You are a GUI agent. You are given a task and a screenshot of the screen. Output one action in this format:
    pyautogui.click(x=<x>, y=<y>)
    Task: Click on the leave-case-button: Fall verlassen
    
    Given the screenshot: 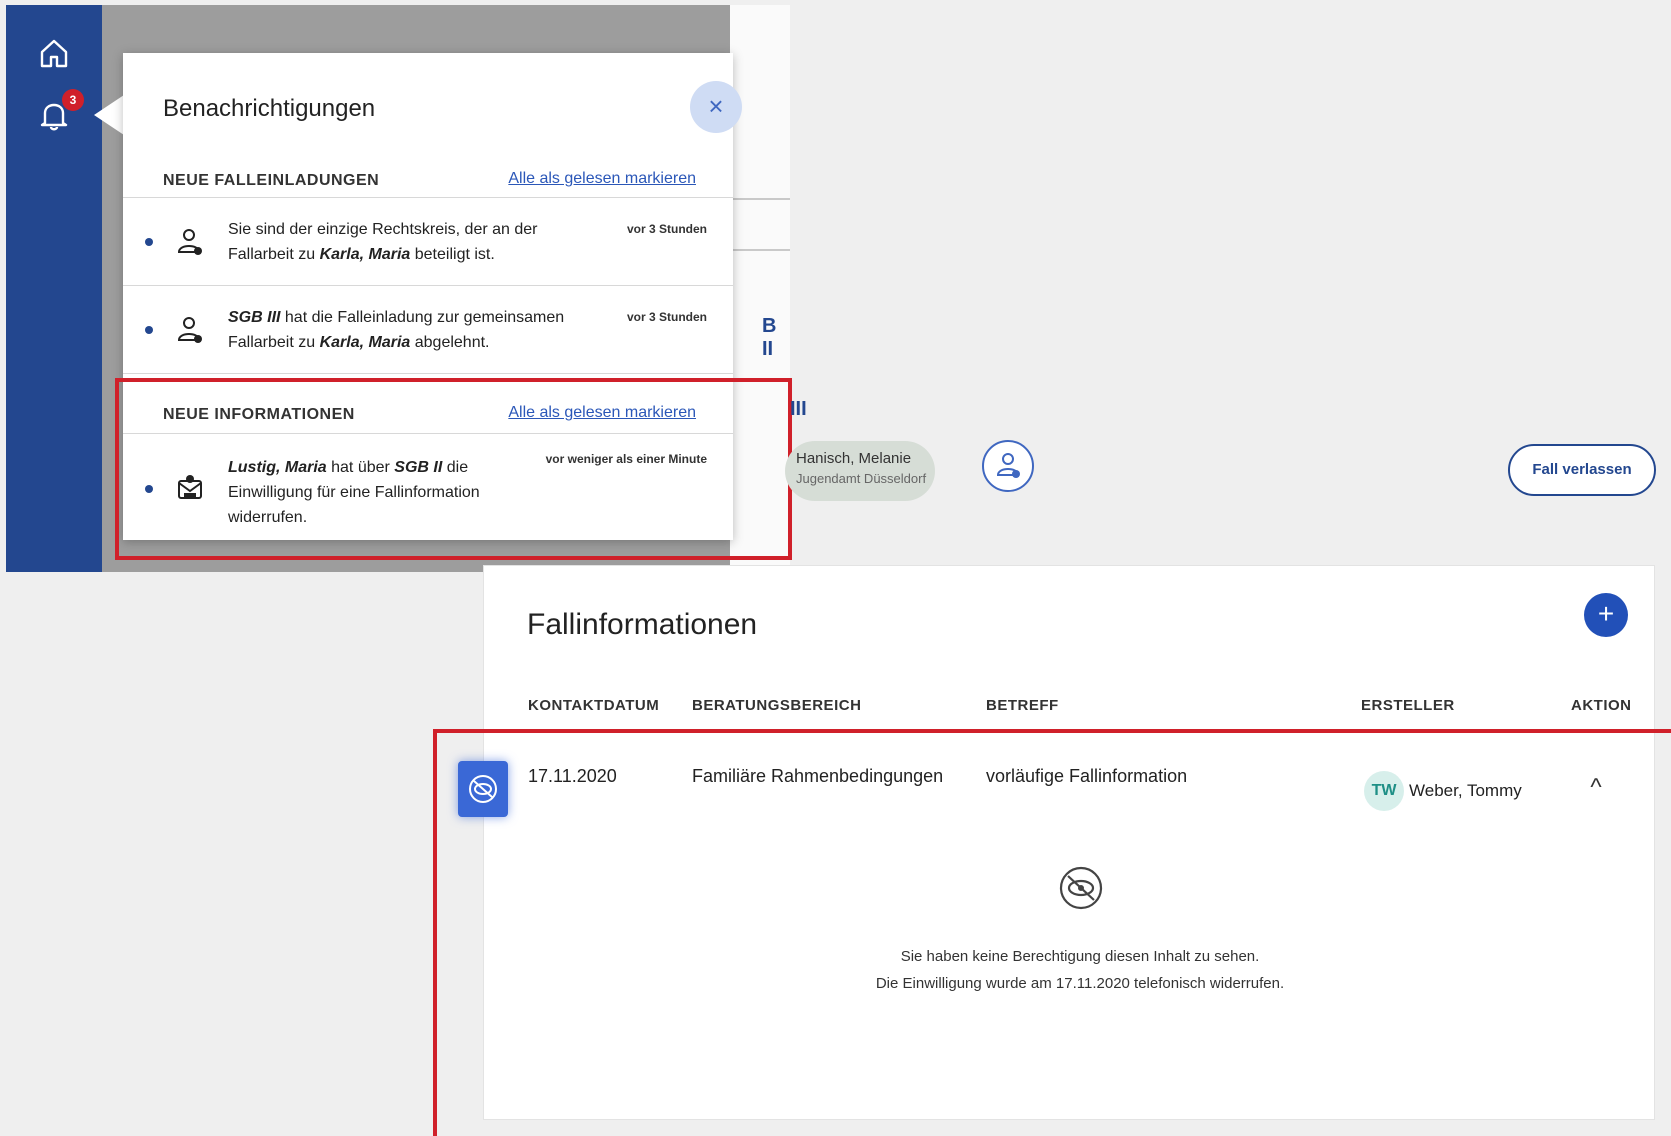 What is the action you would take?
    pyautogui.click(x=1582, y=470)
    